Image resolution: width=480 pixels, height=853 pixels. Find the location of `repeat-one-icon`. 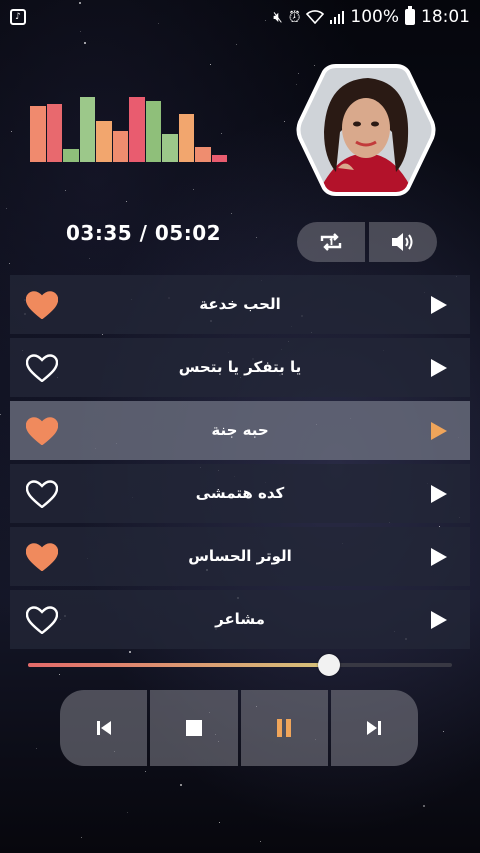

repeat-one-icon is located at coordinates (331, 242).